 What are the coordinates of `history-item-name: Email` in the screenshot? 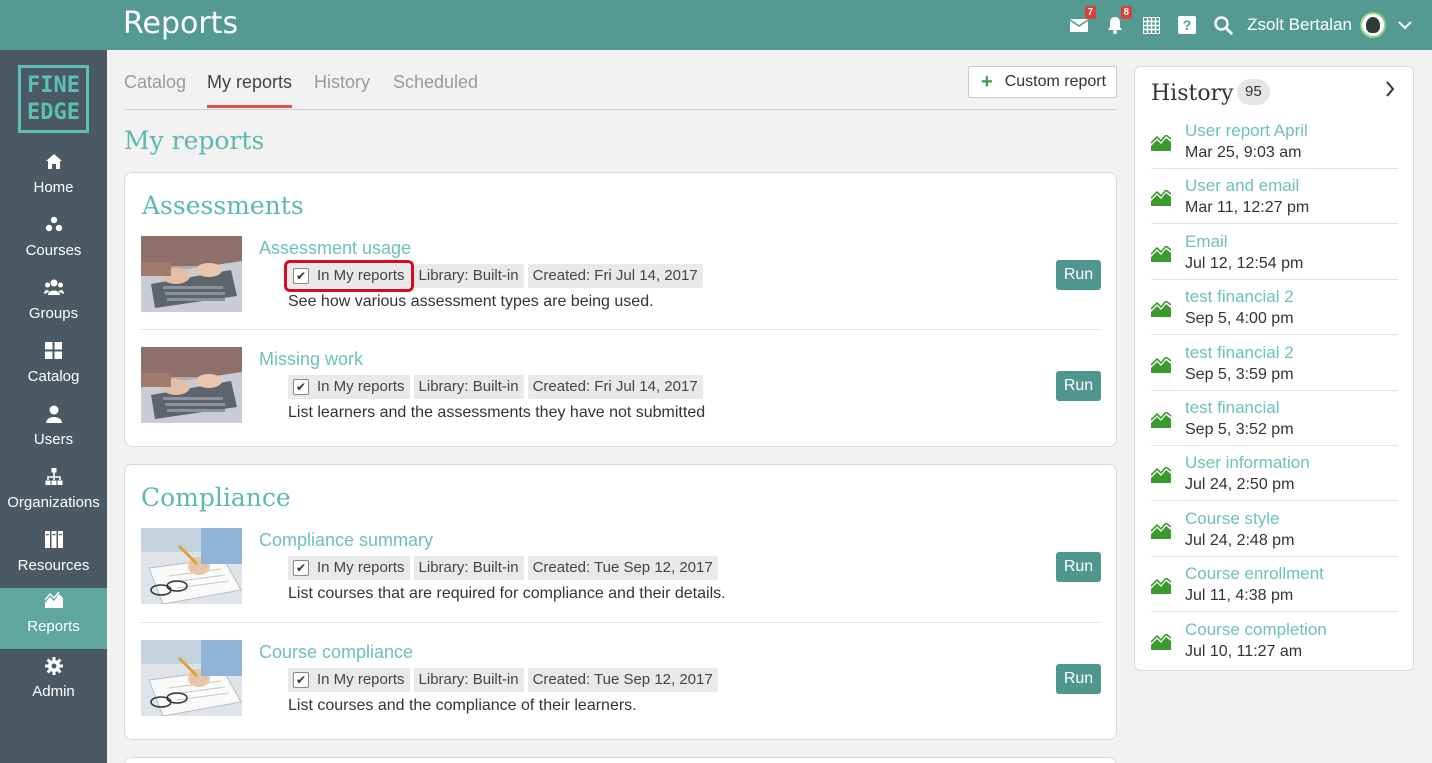 It's located at (1206, 242).